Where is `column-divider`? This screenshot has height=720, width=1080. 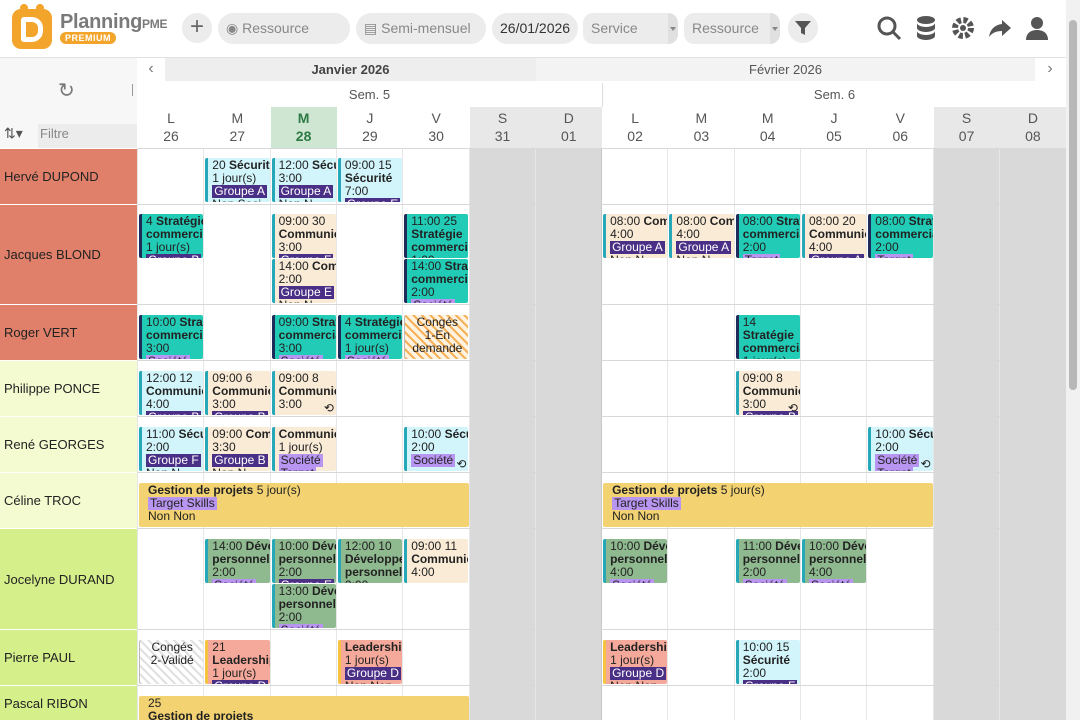
column-divider is located at coordinates (867, 434).